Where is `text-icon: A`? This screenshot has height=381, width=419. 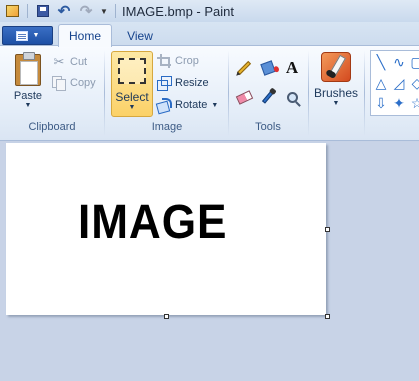 text-icon: A is located at coordinates (292, 67).